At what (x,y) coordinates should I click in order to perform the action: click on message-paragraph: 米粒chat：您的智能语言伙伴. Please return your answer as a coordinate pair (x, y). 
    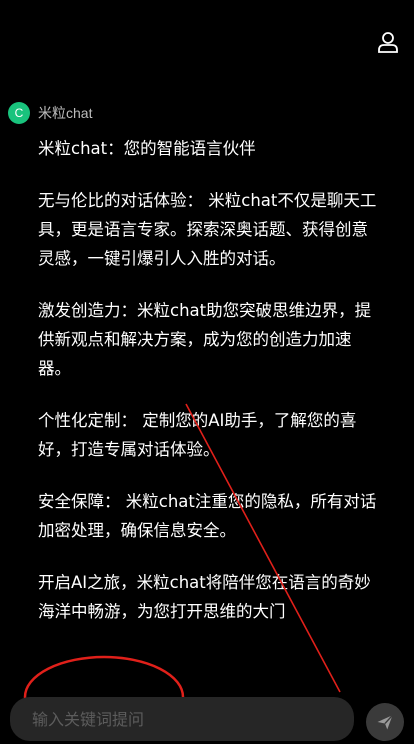
    Looking at the image, I should click on (147, 148).